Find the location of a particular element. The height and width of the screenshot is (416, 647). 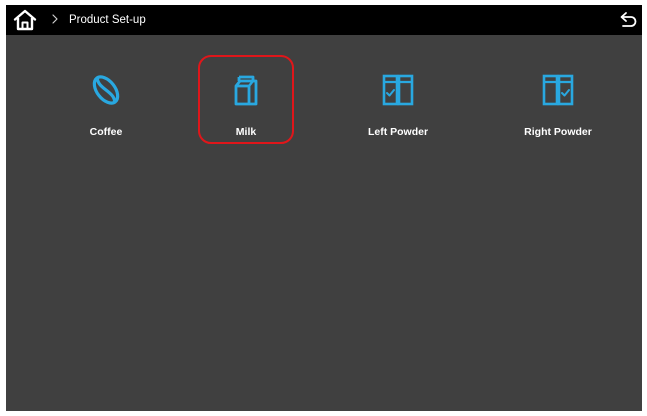

product-label-right-powder: Right Powder is located at coordinates (558, 132).